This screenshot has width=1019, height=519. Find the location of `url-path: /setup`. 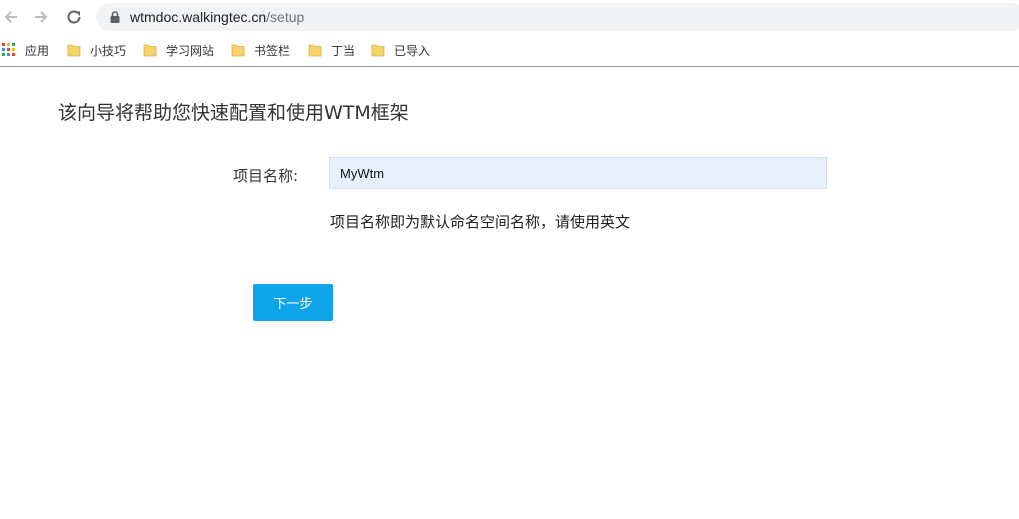

url-path: /setup is located at coordinates (285, 17).